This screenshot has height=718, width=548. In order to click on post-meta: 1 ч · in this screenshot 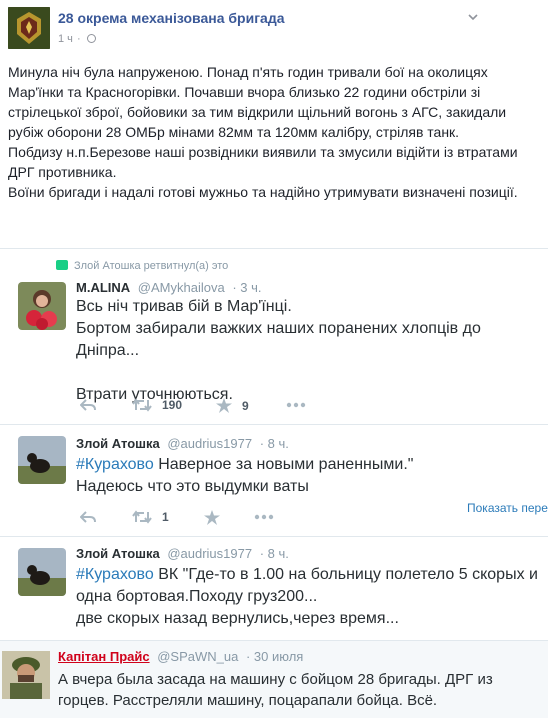, I will do `click(77, 39)`.